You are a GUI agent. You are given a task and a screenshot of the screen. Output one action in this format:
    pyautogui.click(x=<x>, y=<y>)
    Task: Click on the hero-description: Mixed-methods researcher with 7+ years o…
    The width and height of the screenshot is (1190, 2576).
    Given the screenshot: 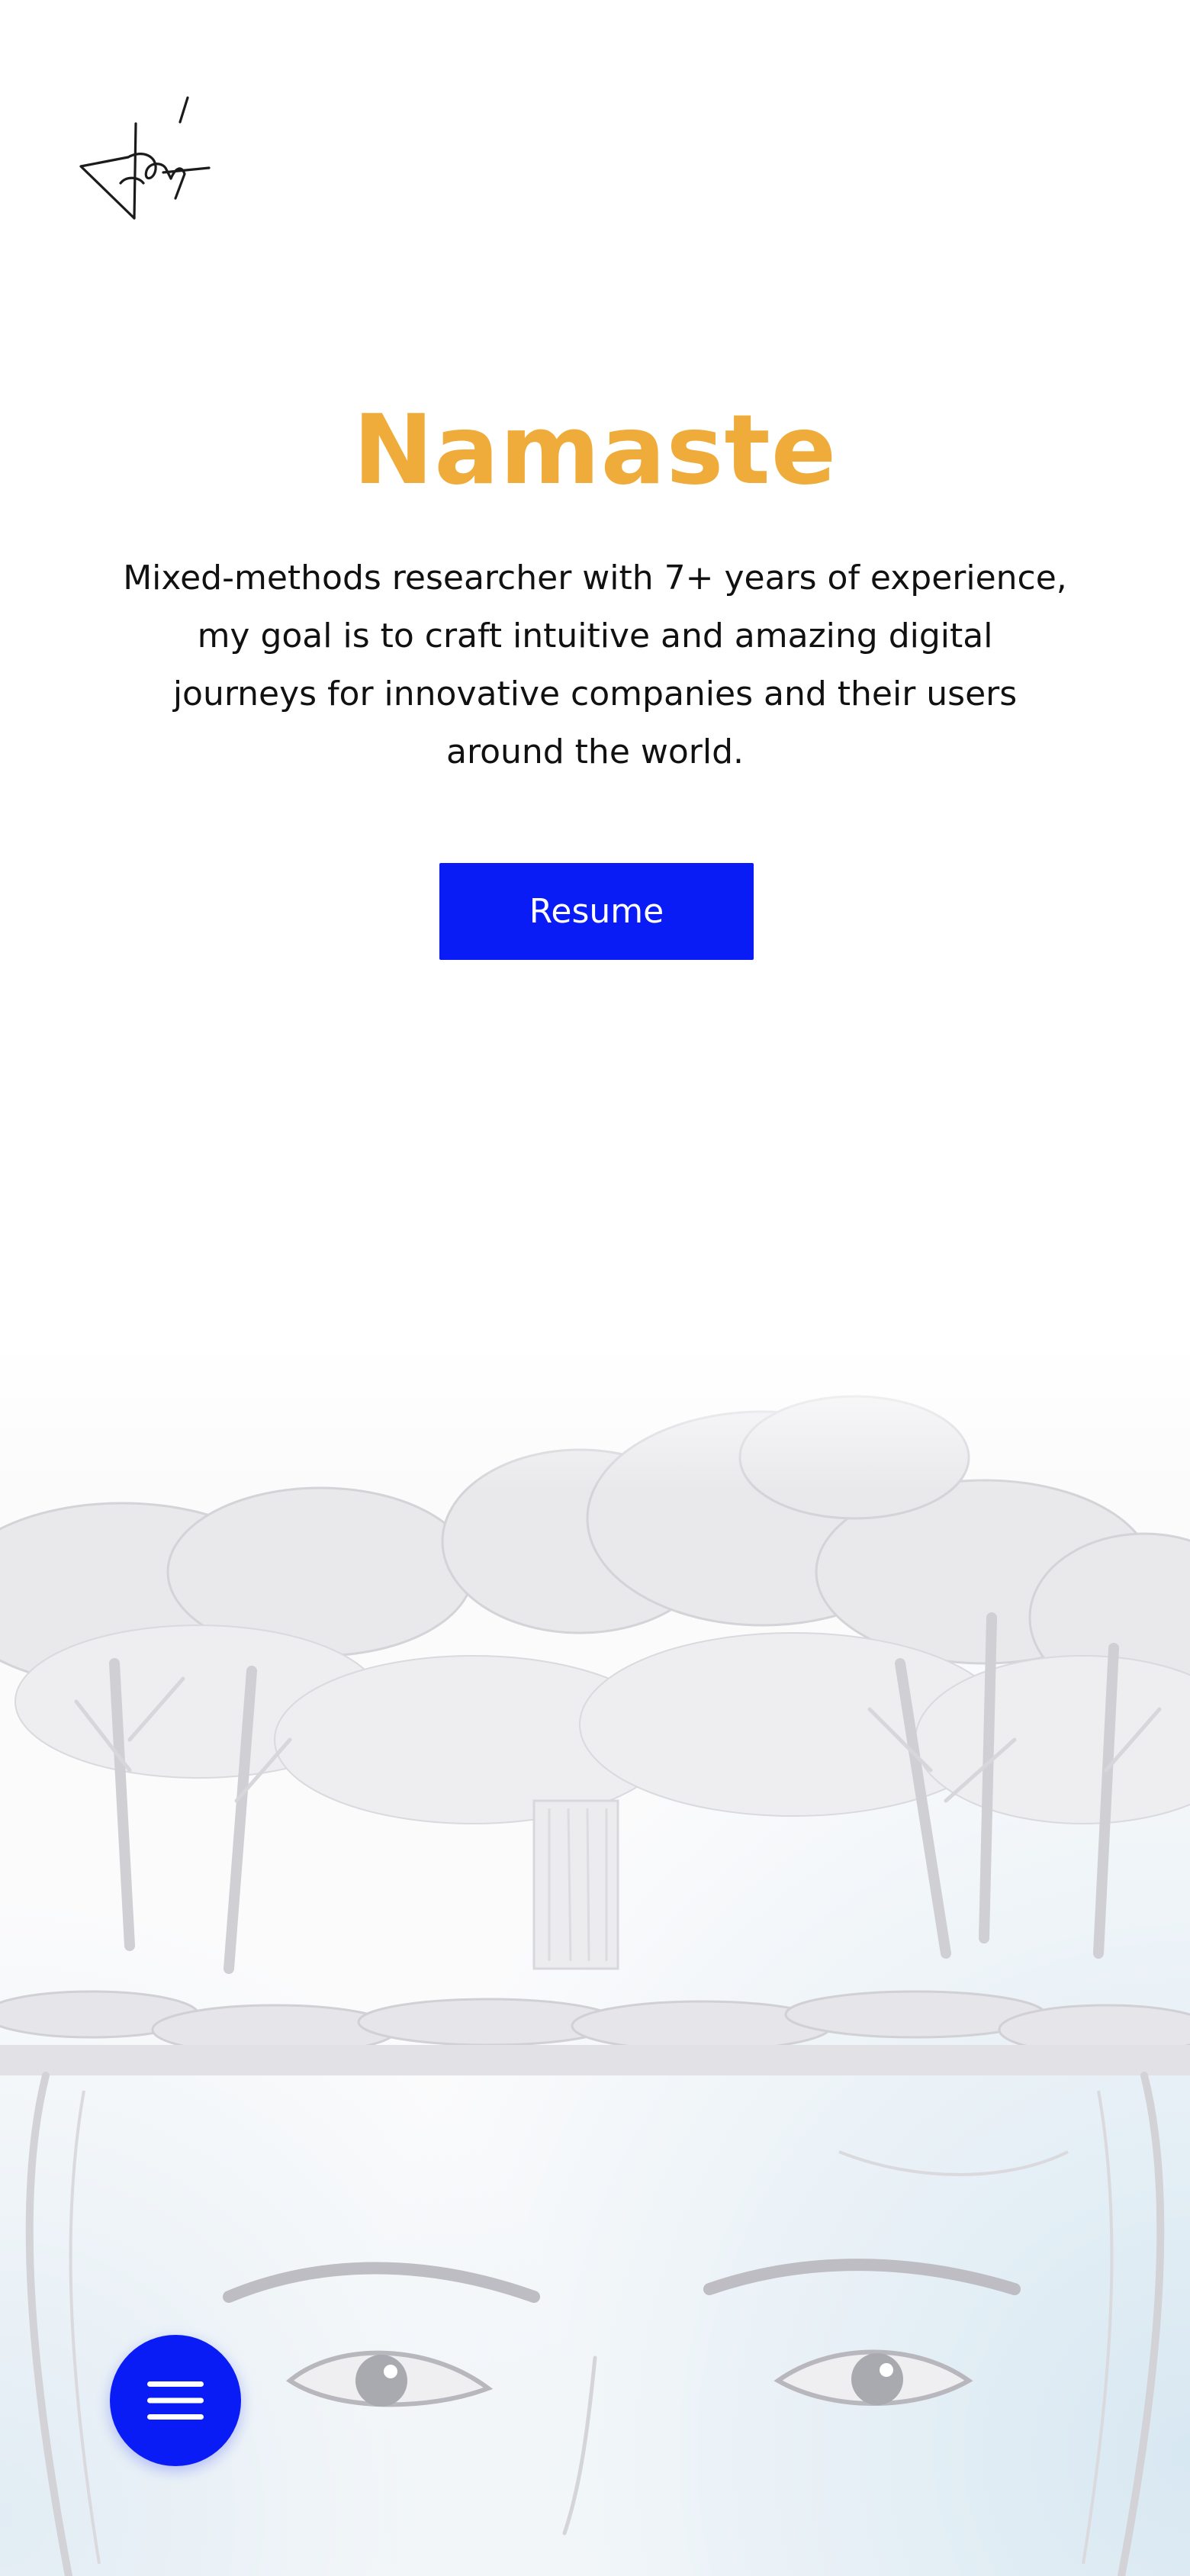 What is the action you would take?
    pyautogui.click(x=595, y=665)
    